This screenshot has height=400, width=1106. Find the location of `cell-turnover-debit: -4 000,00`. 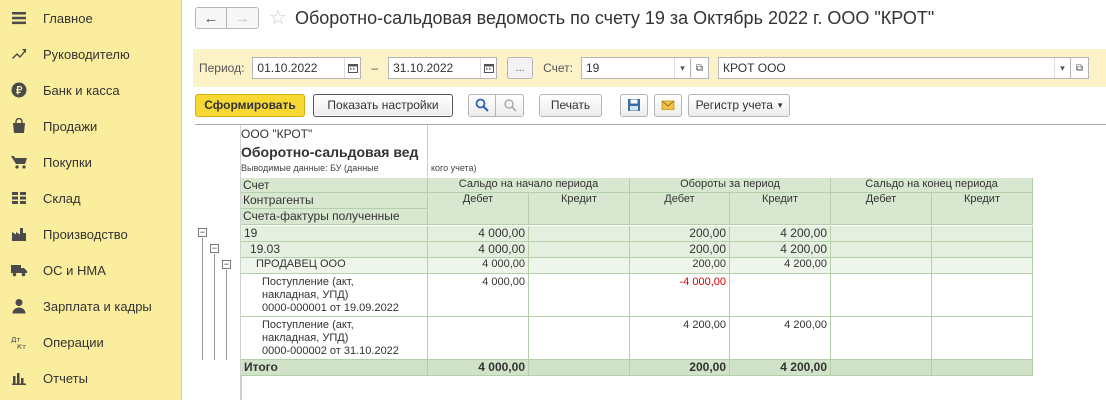

cell-turnover-debit: -4 000,00 is located at coordinates (680, 295).